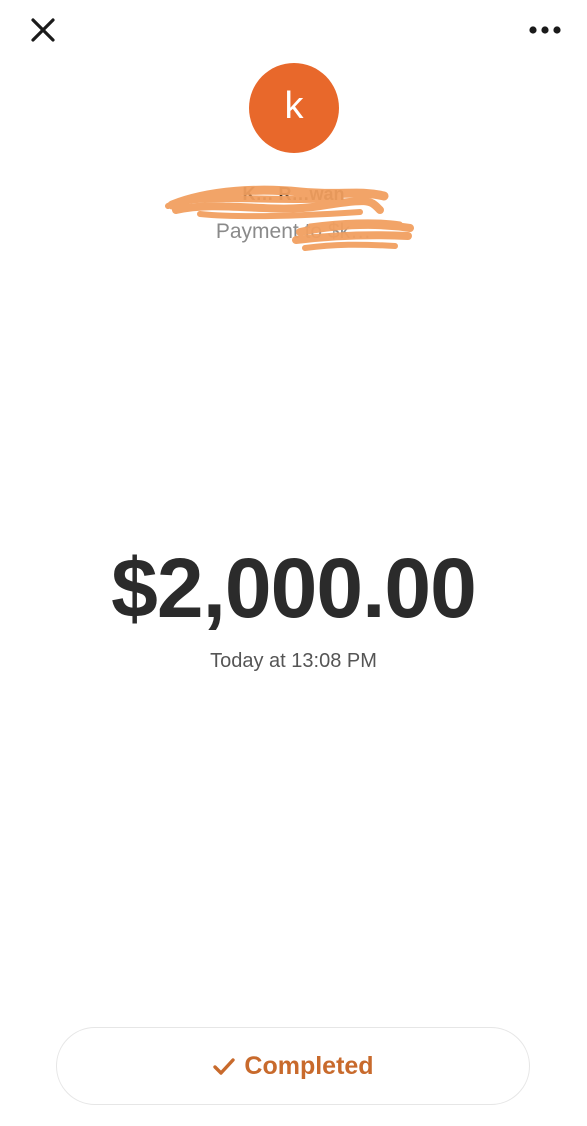 The width and height of the screenshot is (587, 1126). I want to click on avatar-letter: k, so click(294, 106).